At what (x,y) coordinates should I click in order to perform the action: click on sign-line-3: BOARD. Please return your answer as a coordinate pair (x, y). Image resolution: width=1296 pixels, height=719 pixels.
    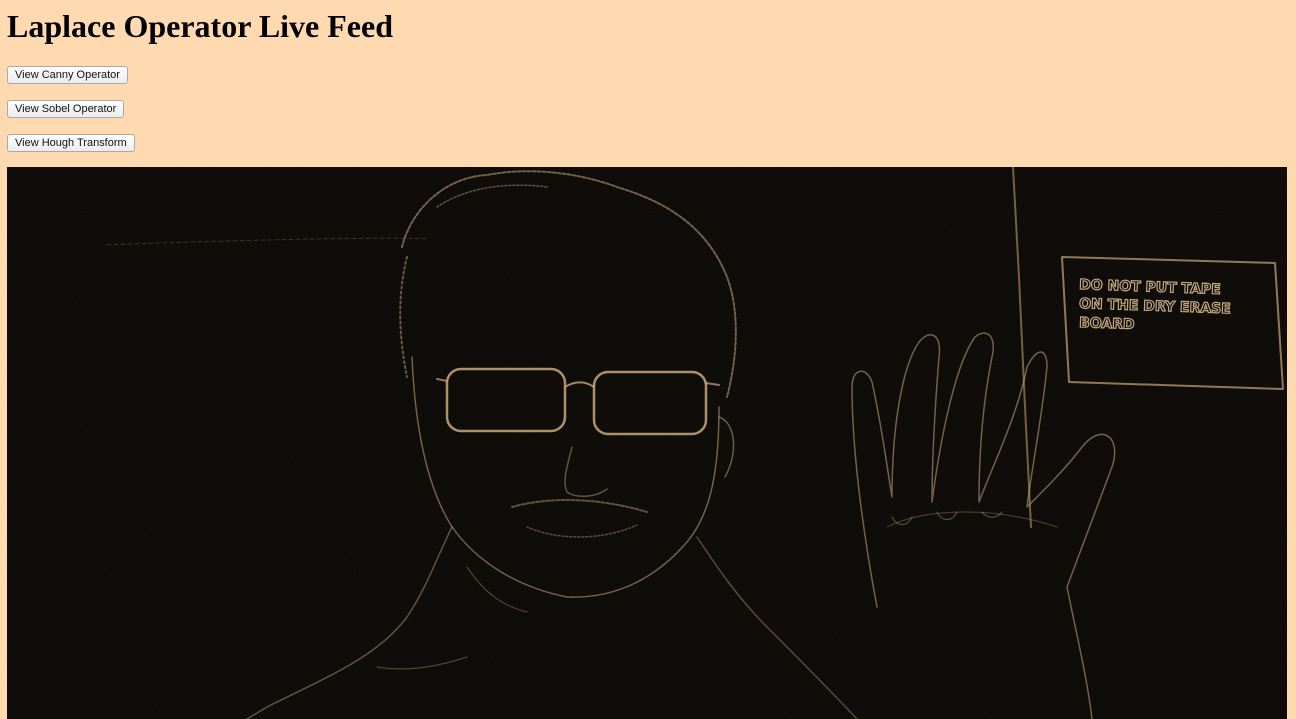
    Looking at the image, I should click on (1107, 324).